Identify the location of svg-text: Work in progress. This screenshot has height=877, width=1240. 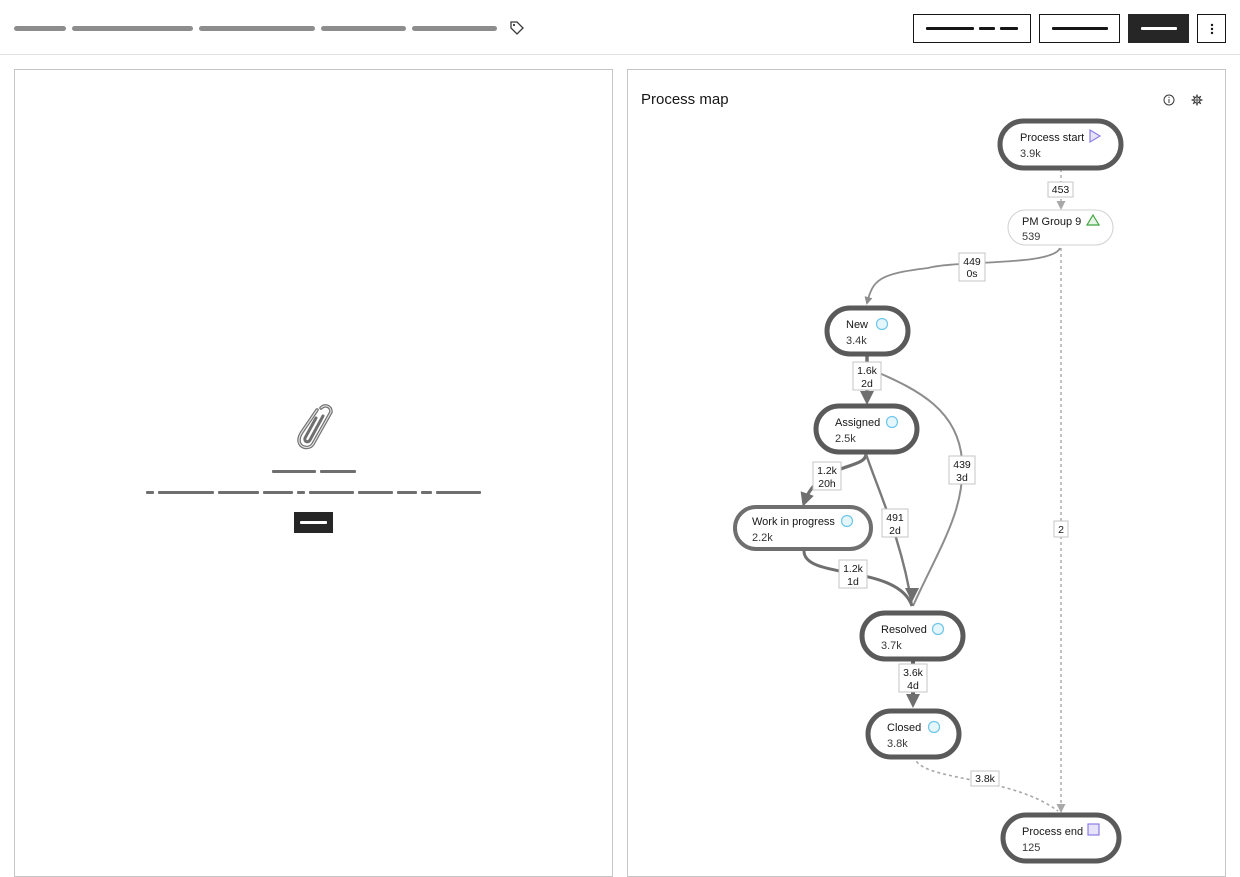
(793, 522).